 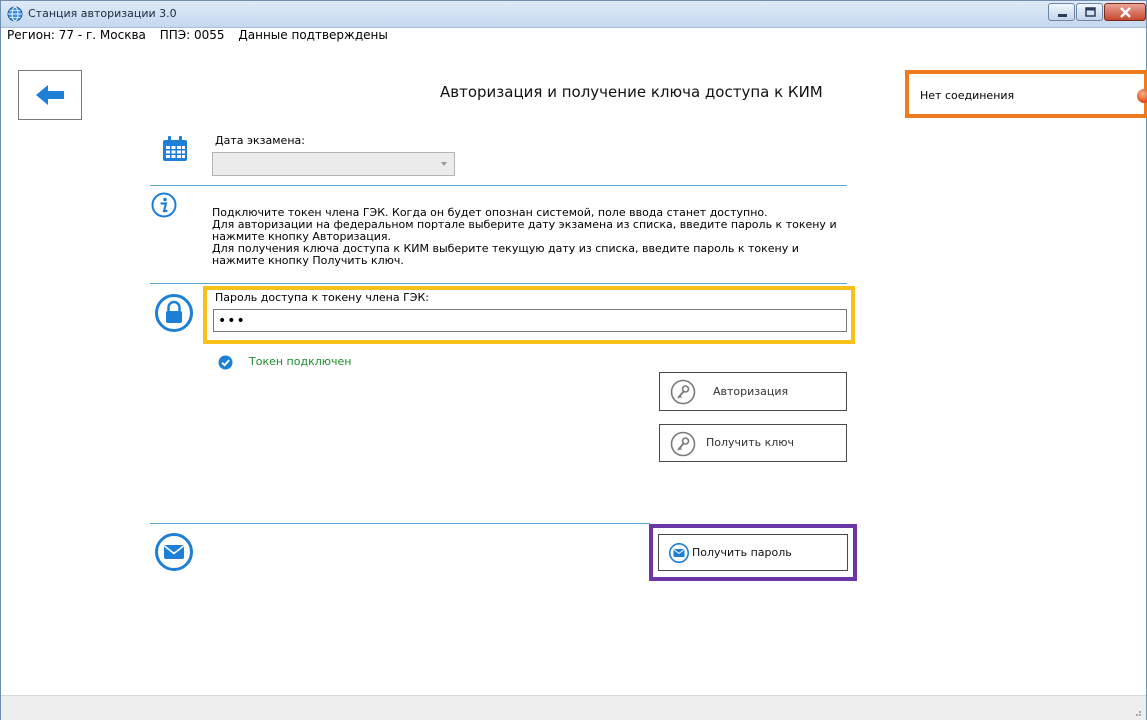 What do you see at coordinates (192, 35) in the screenshot?
I see `ppe-label: ППЭ: 0055` at bounding box center [192, 35].